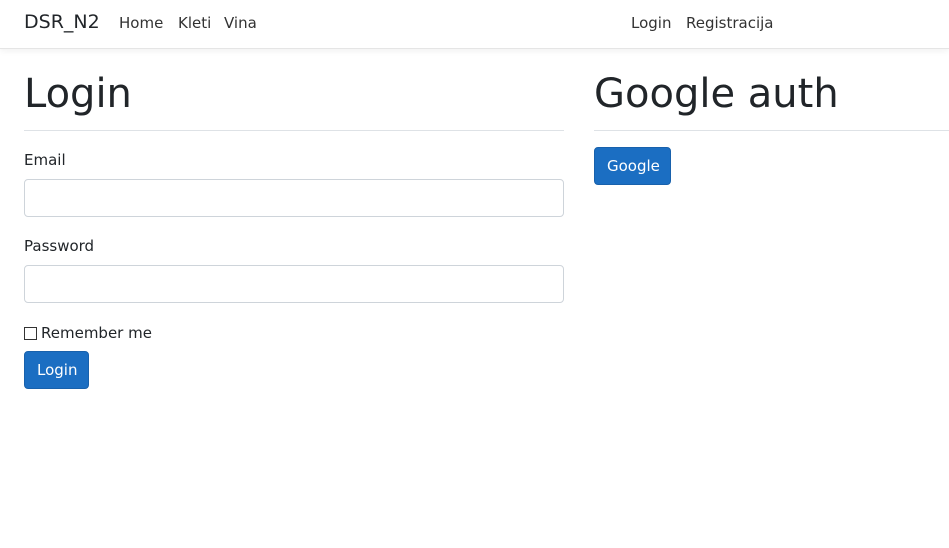  What do you see at coordinates (45, 160) in the screenshot?
I see `email-label: Email` at bounding box center [45, 160].